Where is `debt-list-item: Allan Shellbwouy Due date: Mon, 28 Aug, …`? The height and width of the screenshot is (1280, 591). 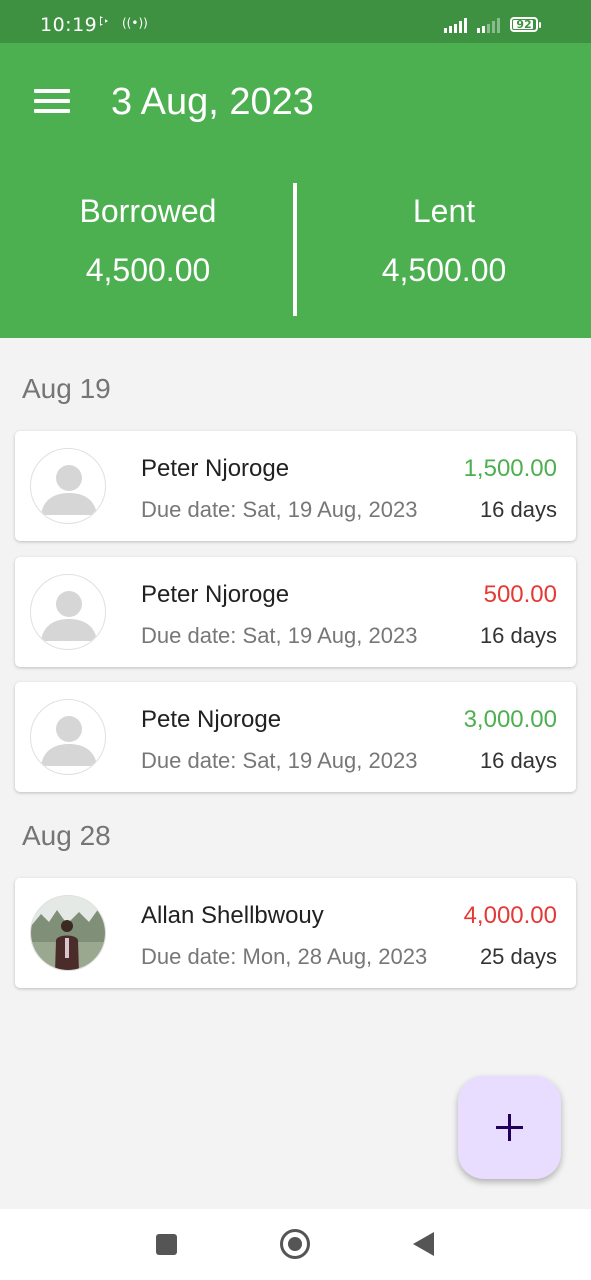
debt-list-item: Allan Shellbwouy Due date: Mon, 28 Aug, … is located at coordinates (295, 933).